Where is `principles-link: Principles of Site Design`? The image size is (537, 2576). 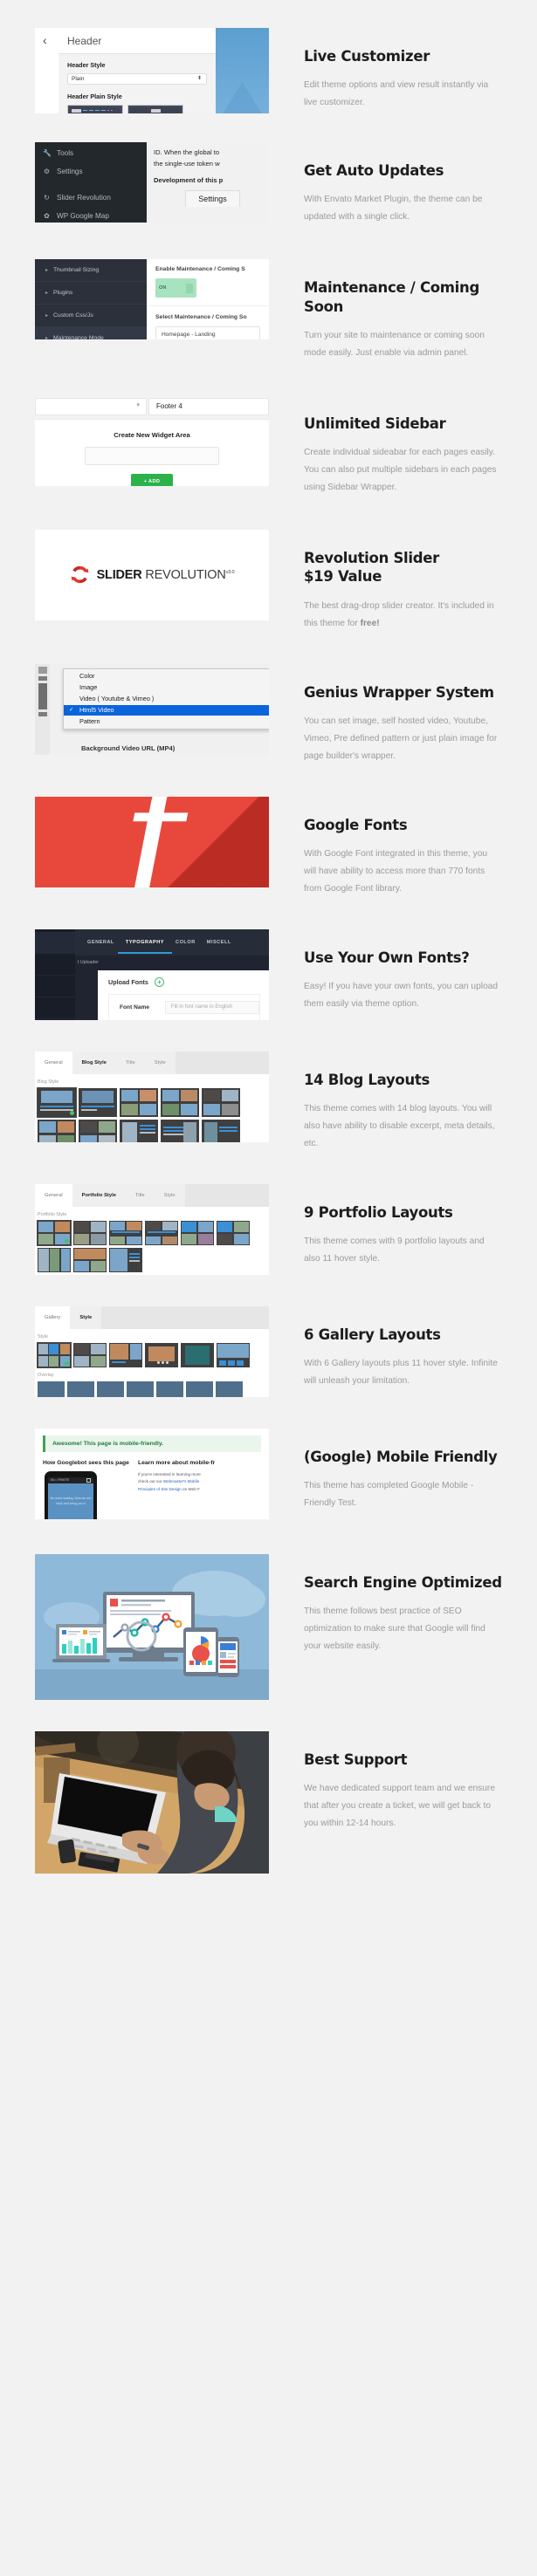
principles-link: Principles of Site Design is located at coordinates (160, 1489).